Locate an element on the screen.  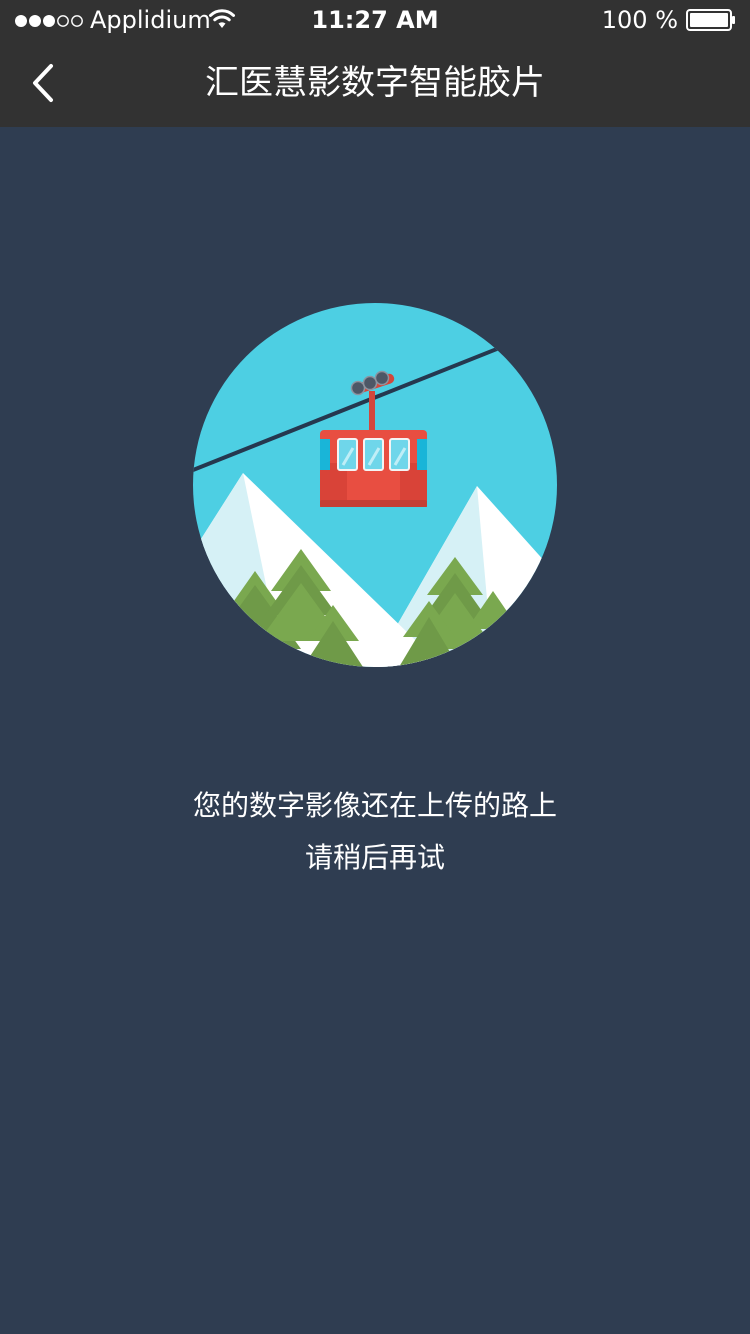
back-button is located at coordinates (43, 83).